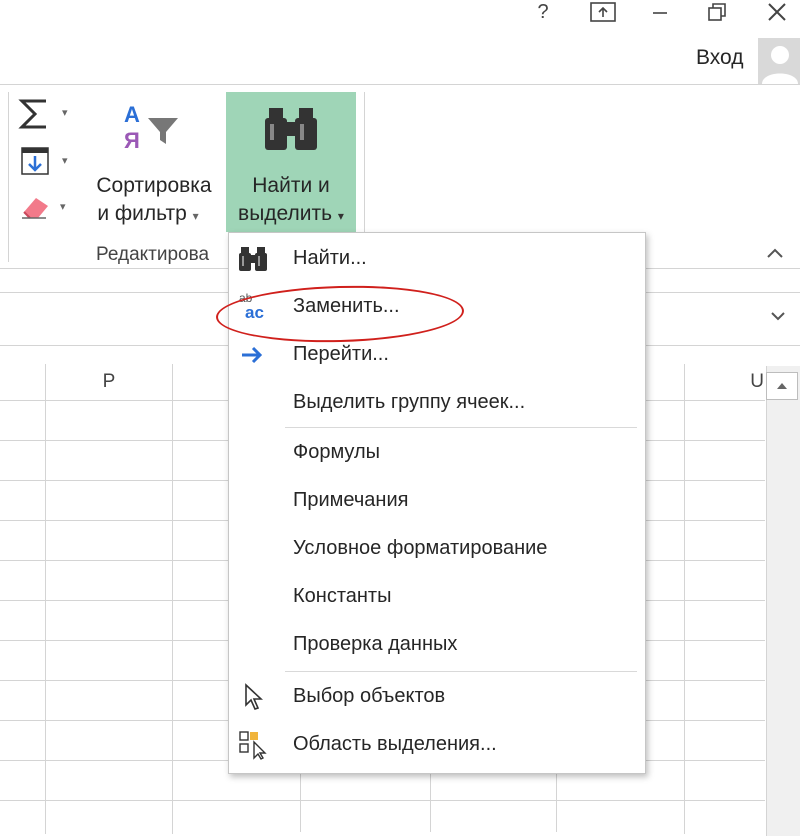  Describe the element at coordinates (35, 161) in the screenshot. I see `fill-down-icon` at that location.